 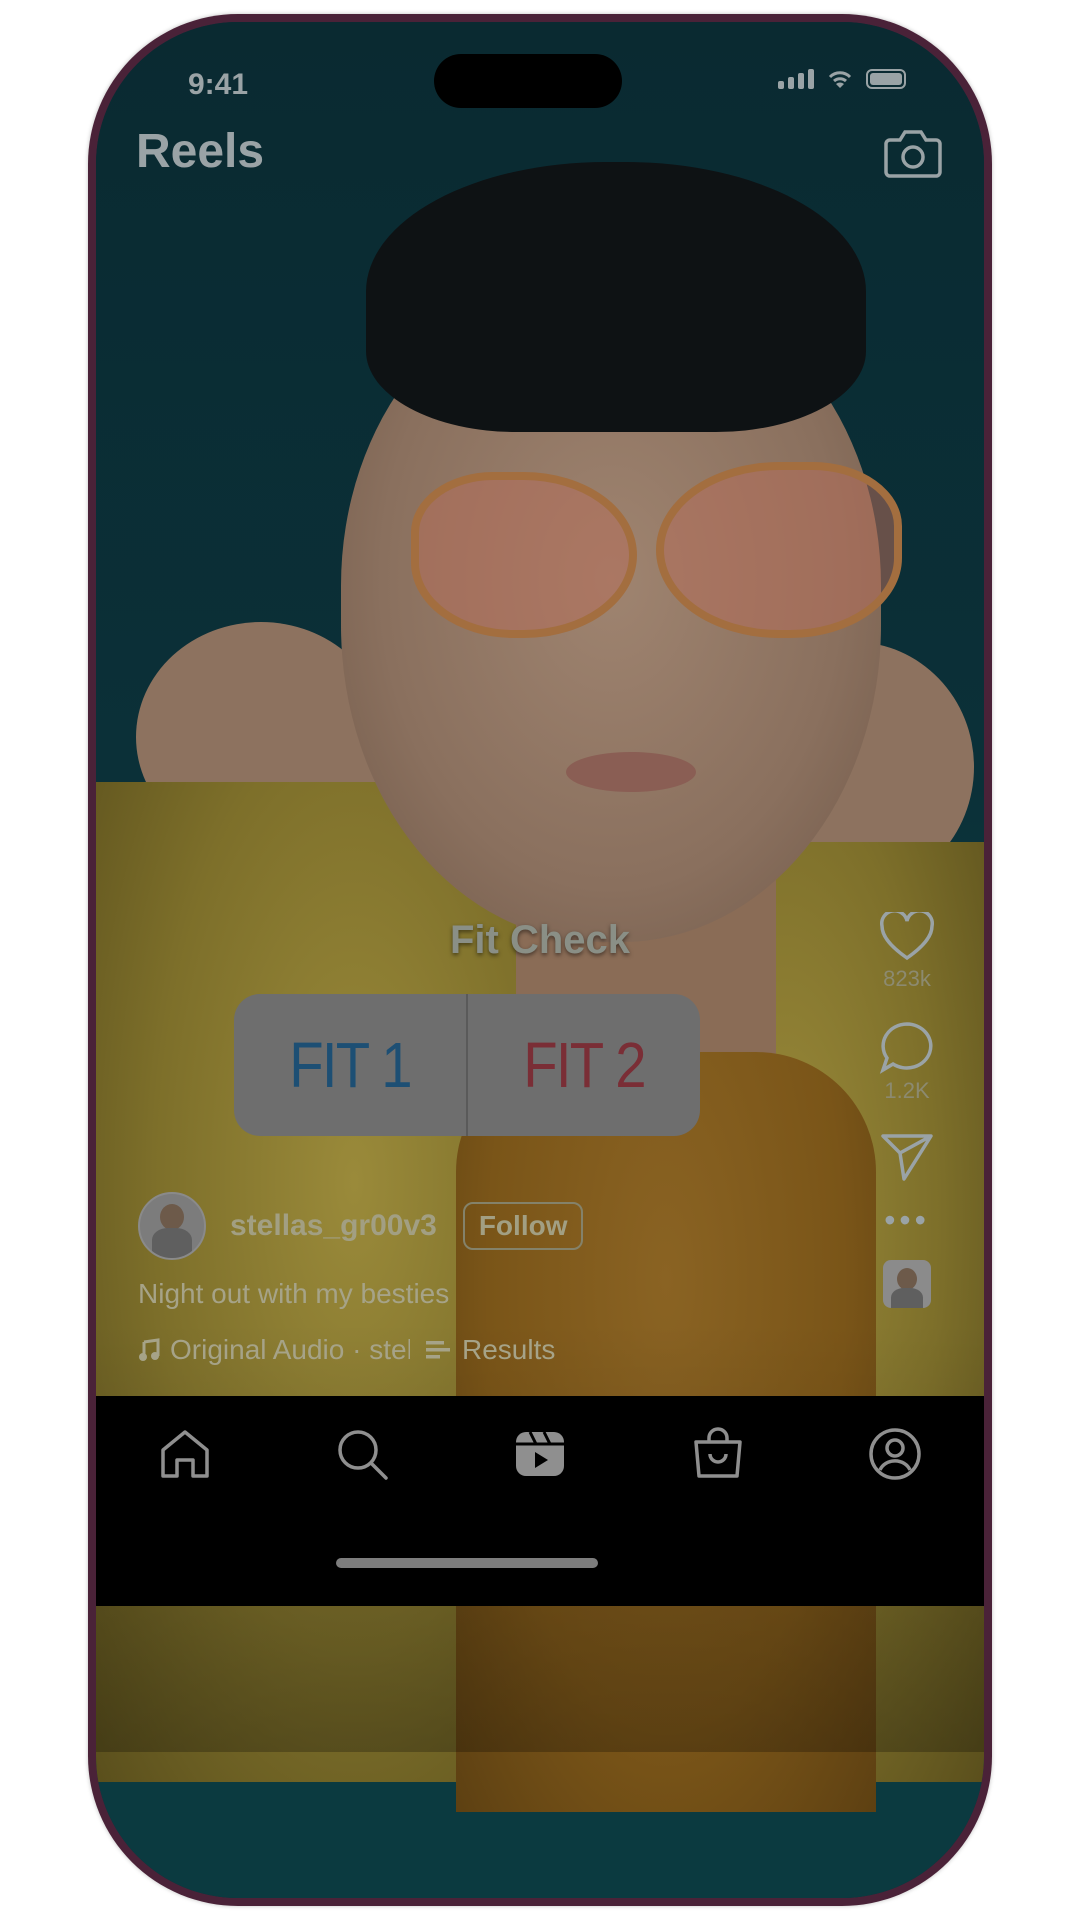 I want to click on post-caption: Night out with my besties, so click(x=293, y=1294).